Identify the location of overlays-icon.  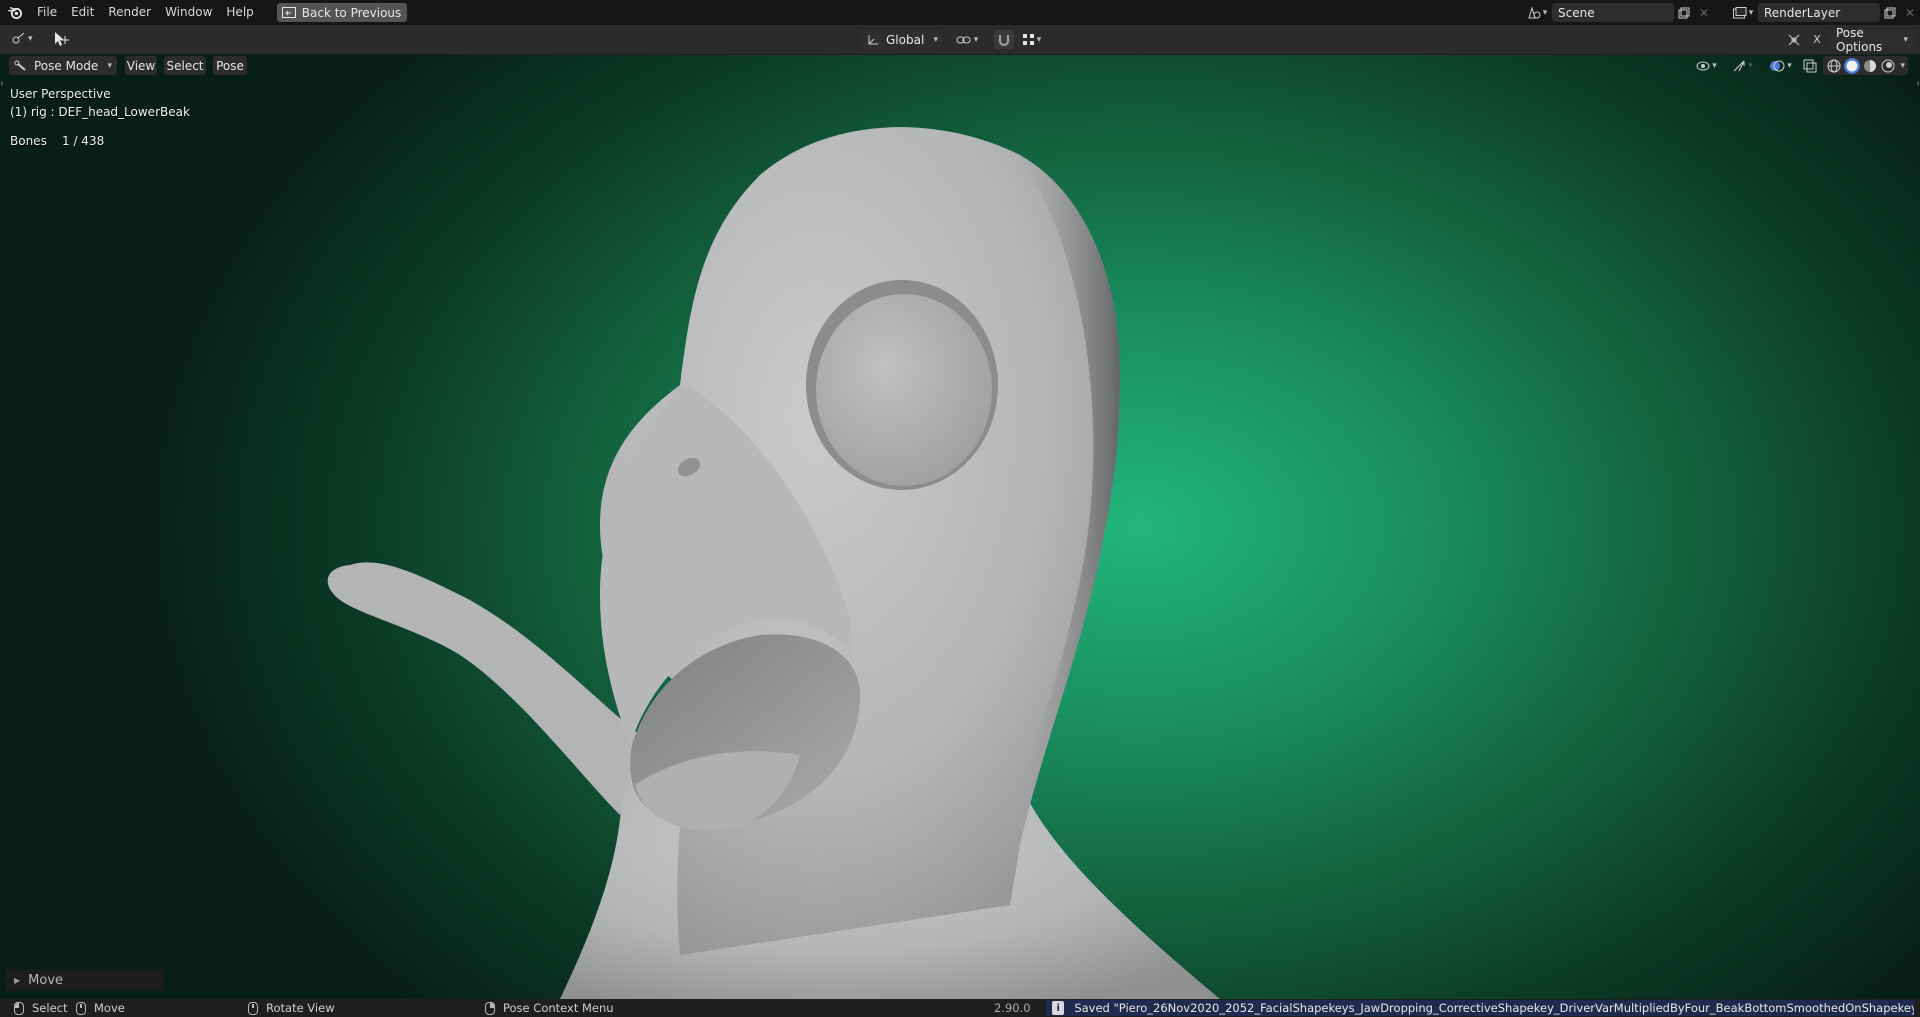
(1777, 65).